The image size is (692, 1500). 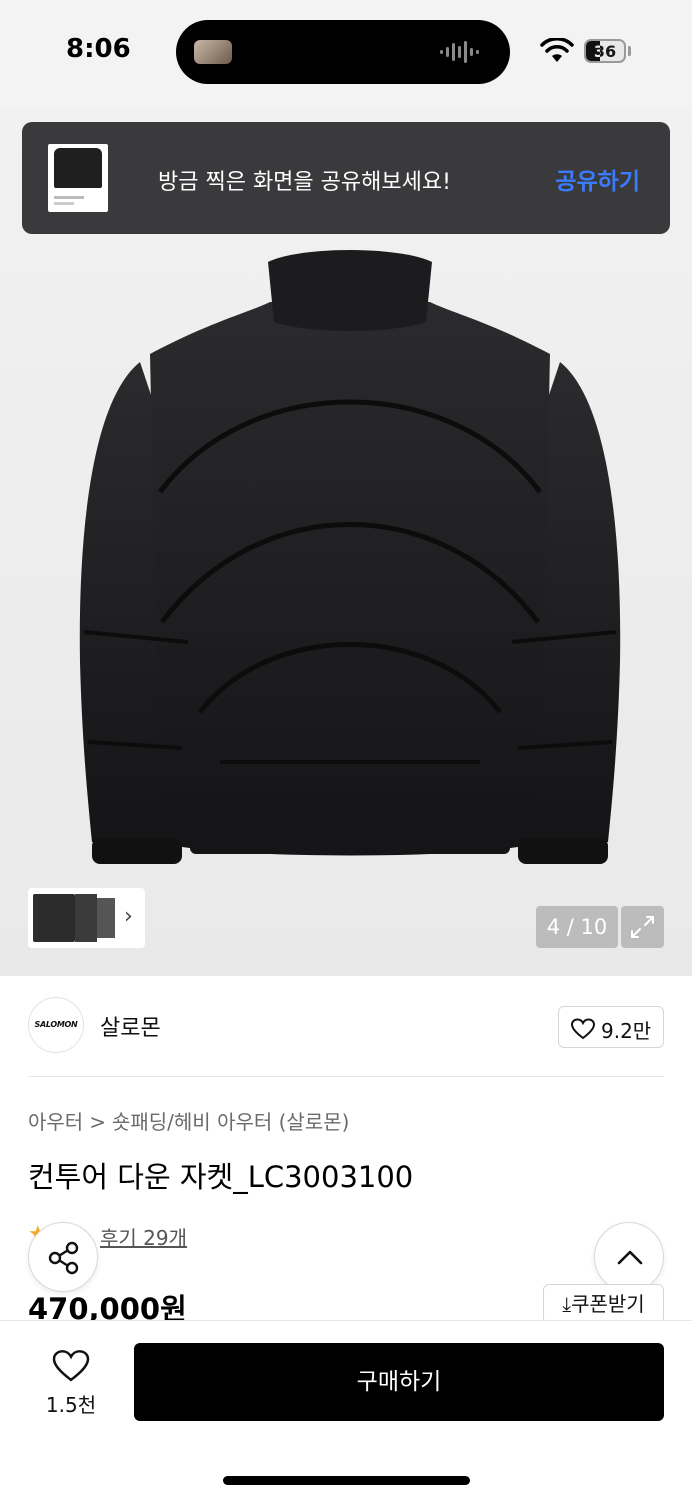 What do you see at coordinates (399, 1382) in the screenshot?
I see `buy-button: 구매하기` at bounding box center [399, 1382].